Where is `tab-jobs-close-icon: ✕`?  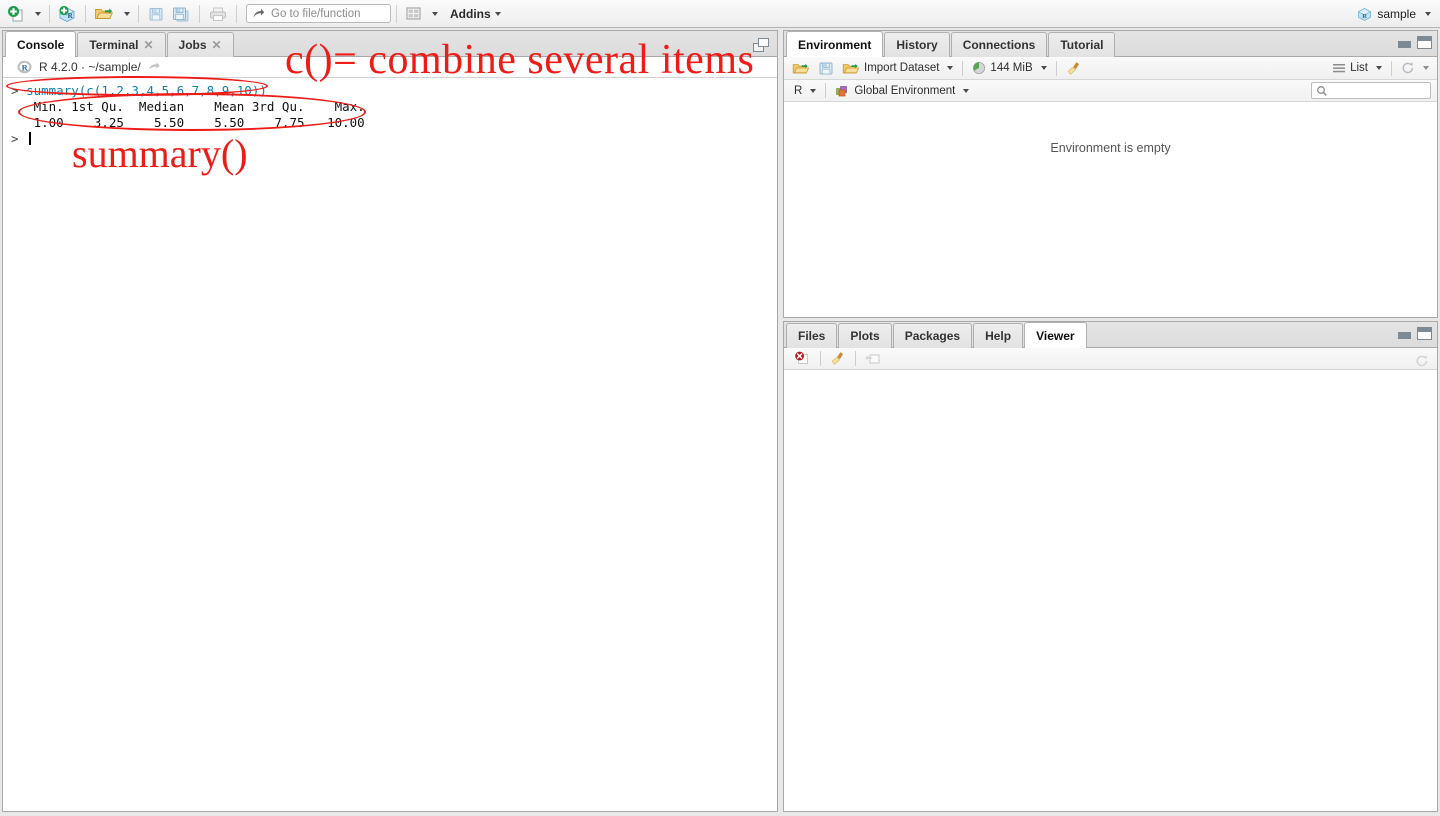
tab-jobs-close-icon: ✕ is located at coordinates (217, 45).